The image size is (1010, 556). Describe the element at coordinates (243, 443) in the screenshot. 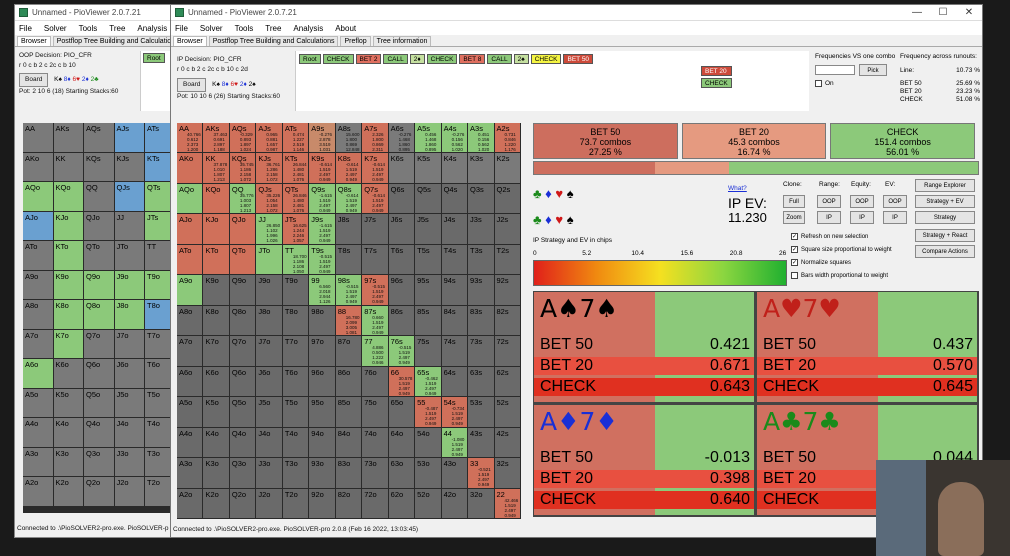

I see `hand-cell-q4o: Q4o` at that location.